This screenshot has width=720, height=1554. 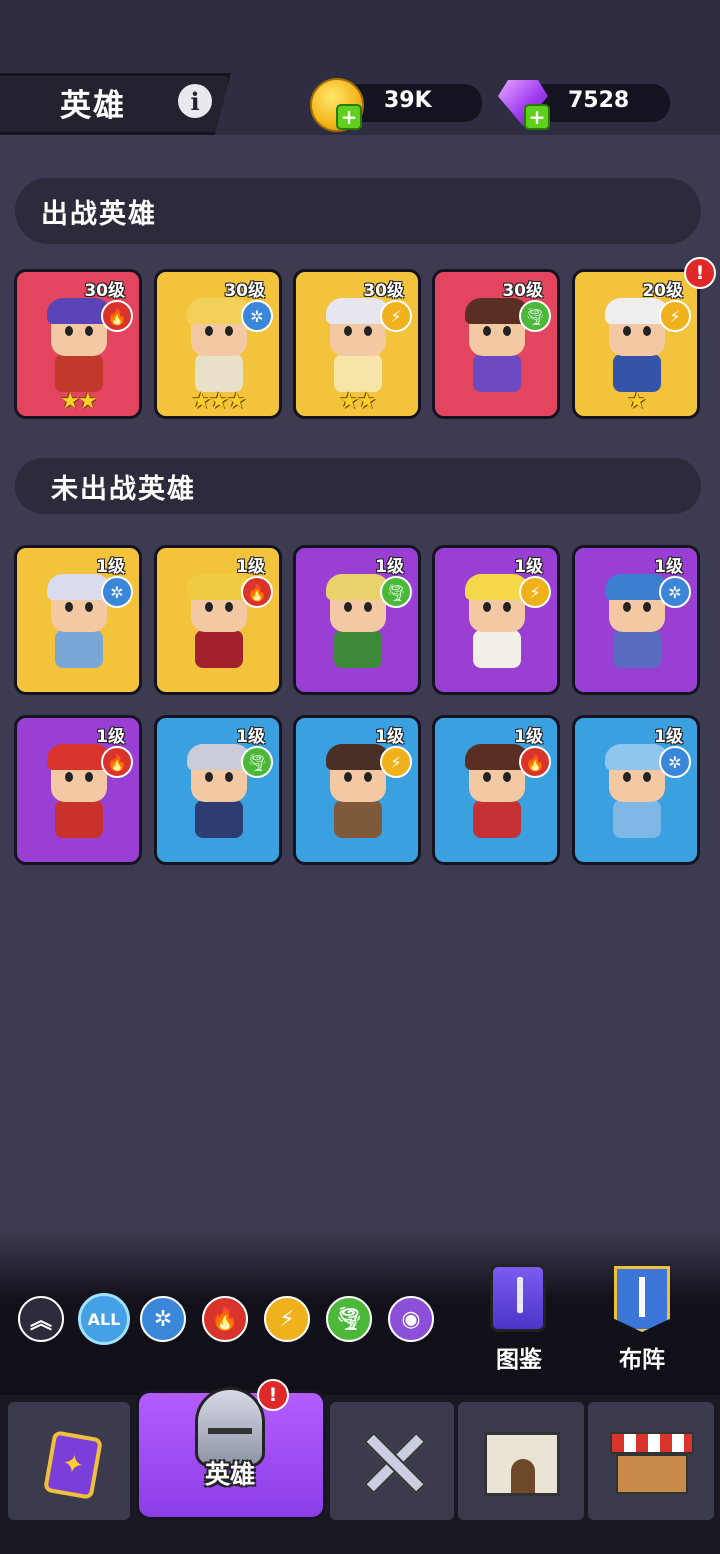 I want to click on star-rating: ★★★, so click(x=218, y=401).